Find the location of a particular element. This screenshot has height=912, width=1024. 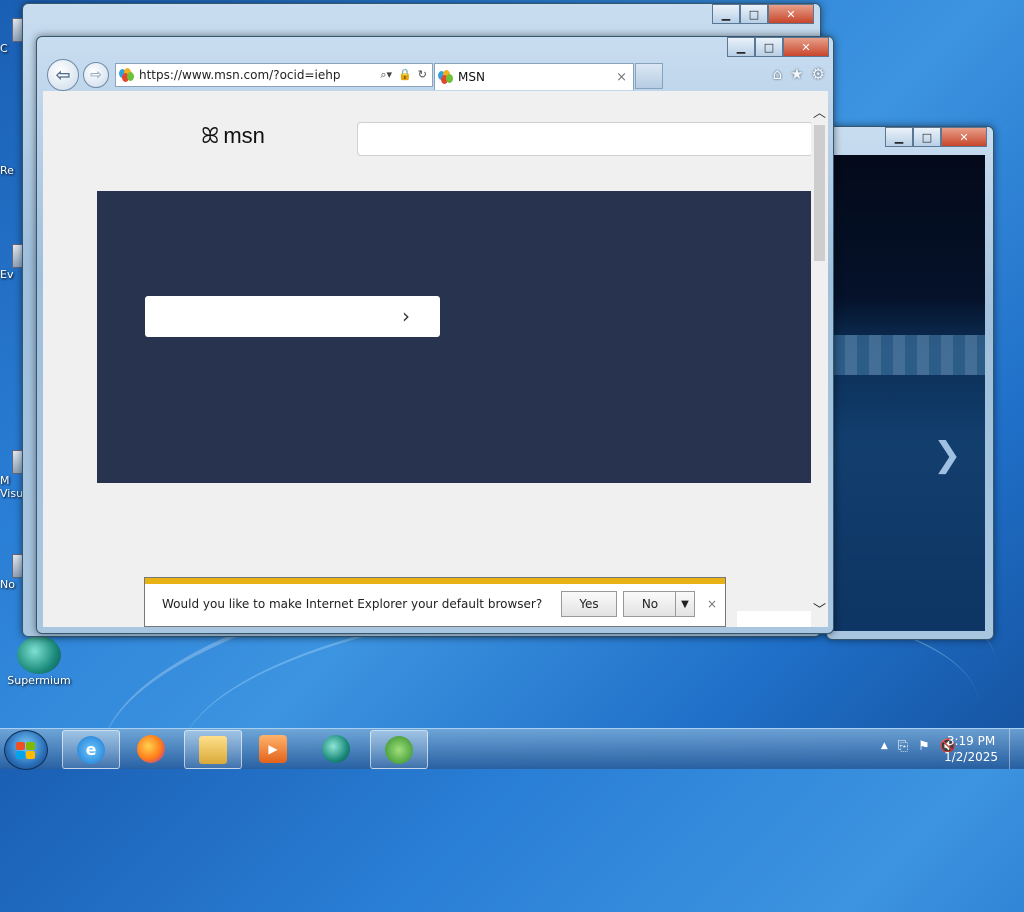

scroll-down-arrow: ﹀ is located at coordinates (819, 609).